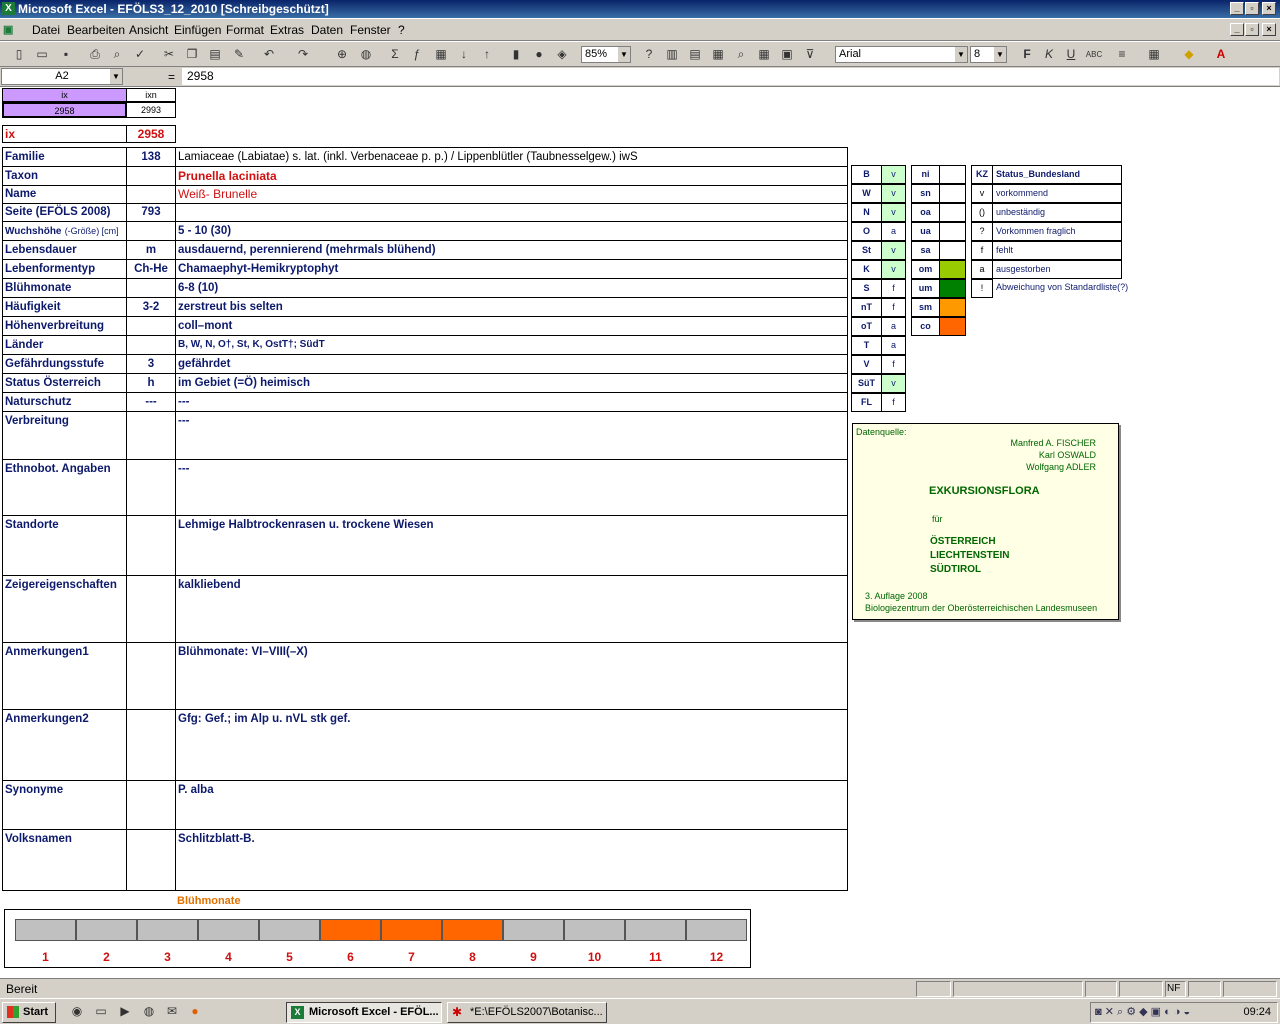 This screenshot has width=1280, height=1024. Describe the element at coordinates (925, 193) in the screenshot. I see `height-key: sn` at that location.